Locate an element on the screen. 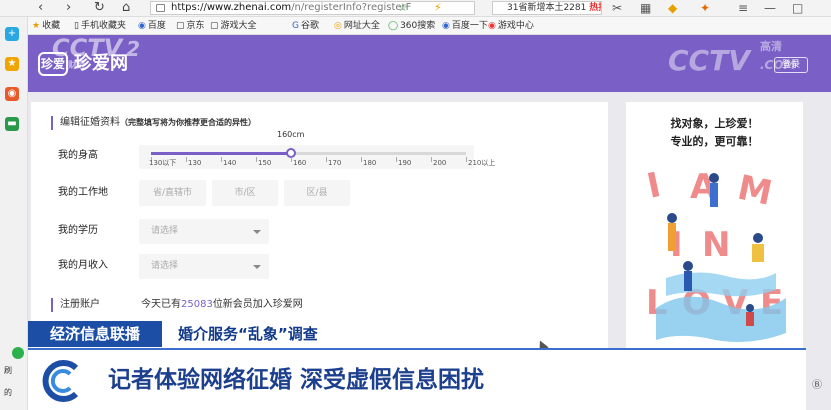 The width and height of the screenshot is (831, 410). education-select: 请选择 is located at coordinates (204, 231).